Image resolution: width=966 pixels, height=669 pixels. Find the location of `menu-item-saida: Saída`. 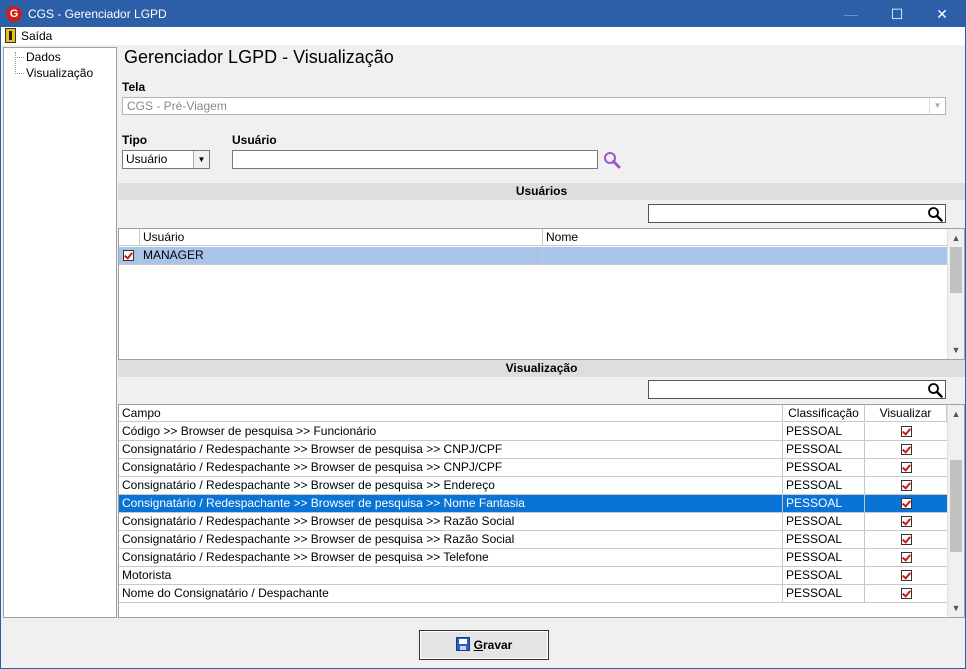

menu-item-saida: Saída is located at coordinates (36, 36).